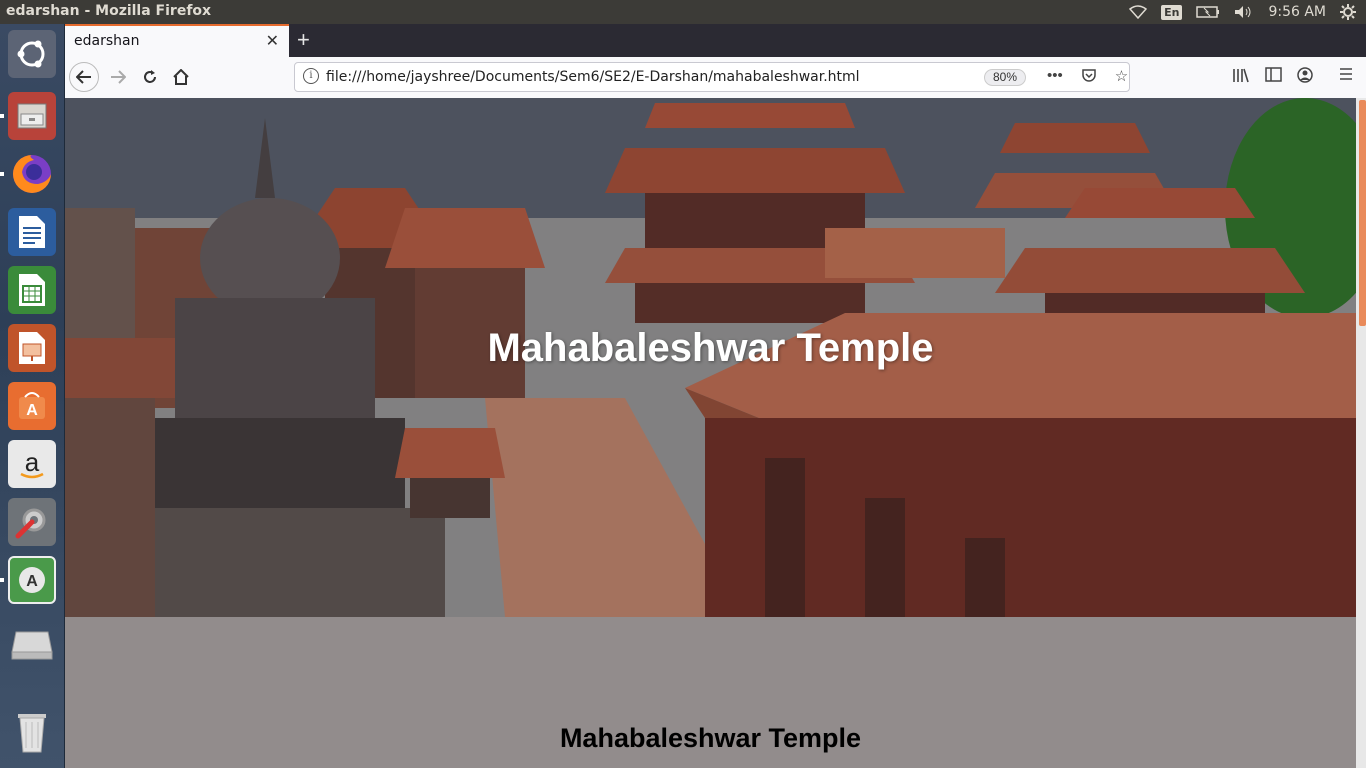 Image resolution: width=1366 pixels, height=768 pixels. What do you see at coordinates (107, 41) in the screenshot?
I see `tab-label: edarshan` at bounding box center [107, 41].